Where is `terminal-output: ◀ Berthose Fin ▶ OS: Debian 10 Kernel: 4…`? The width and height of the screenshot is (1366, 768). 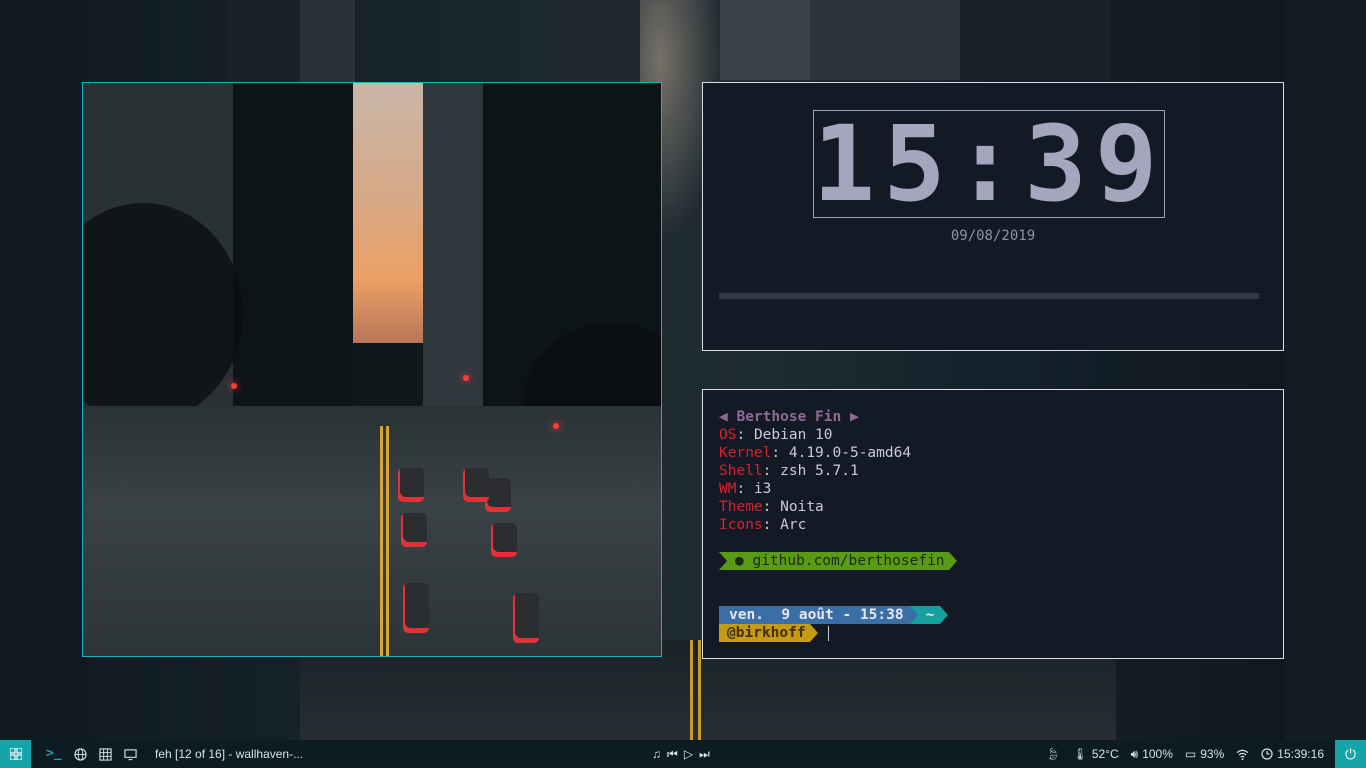 terminal-output: ◀ Berthose Fin ▶ OS: Debian 10 Kernel: 4… is located at coordinates (993, 525).